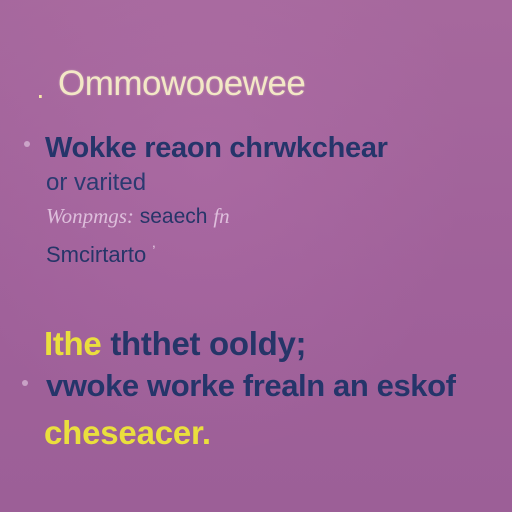 The height and width of the screenshot is (512, 512). What do you see at coordinates (182, 83) in the screenshot?
I see `slide-heading: Ommowooewee` at bounding box center [182, 83].